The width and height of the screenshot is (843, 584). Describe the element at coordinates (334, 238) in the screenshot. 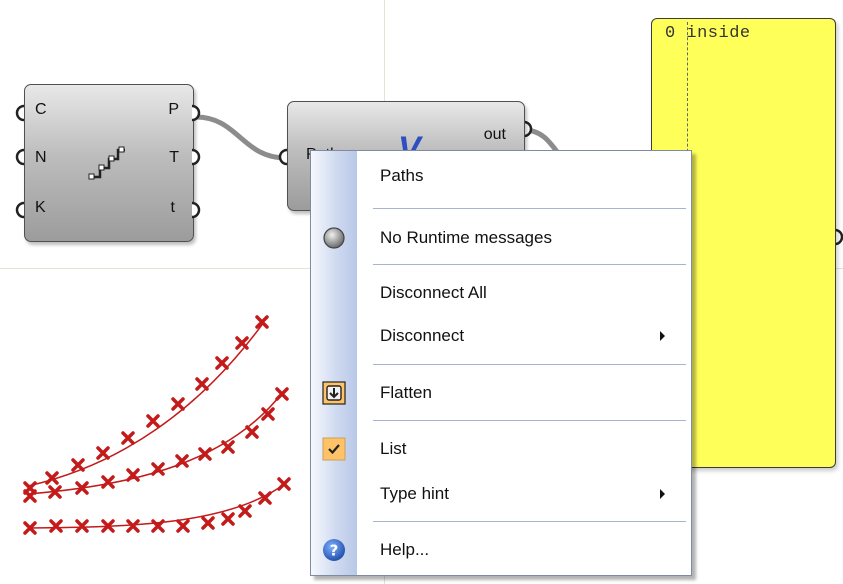

I see `status-circle-icon` at that location.